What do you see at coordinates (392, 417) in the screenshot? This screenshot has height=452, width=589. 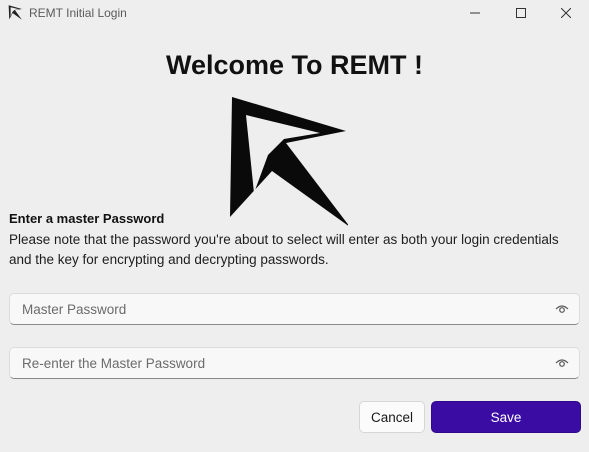 I see `cancel-button: Cancel` at bounding box center [392, 417].